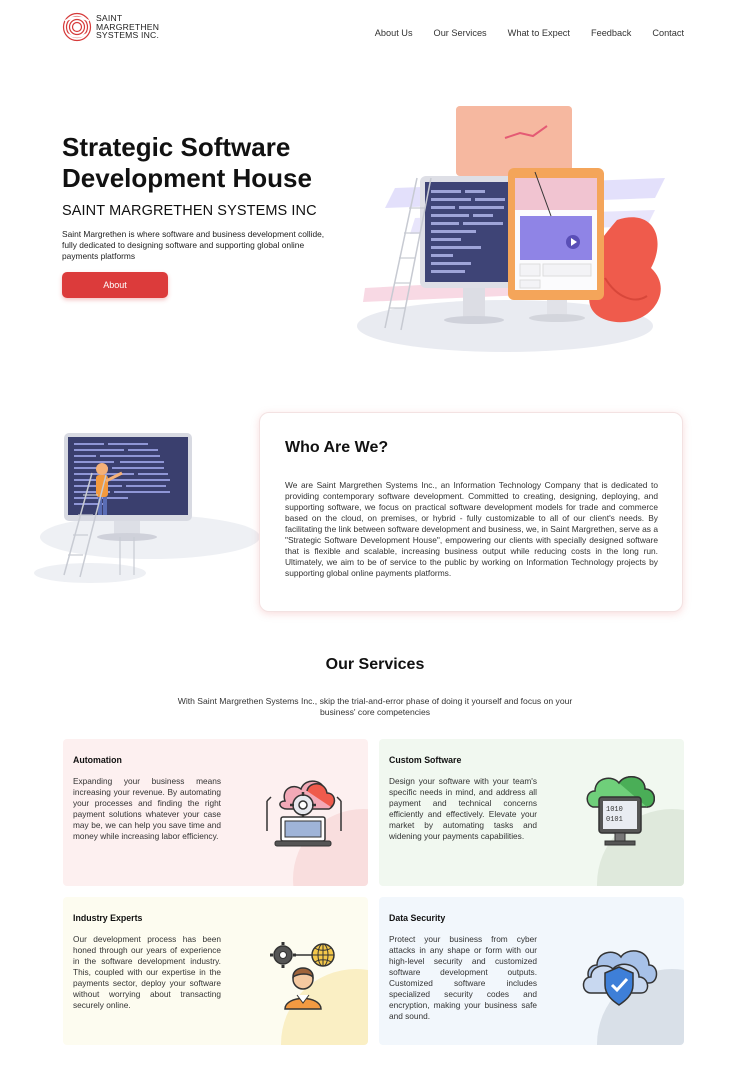  I want to click on service-title: Custom Software, so click(425, 760).